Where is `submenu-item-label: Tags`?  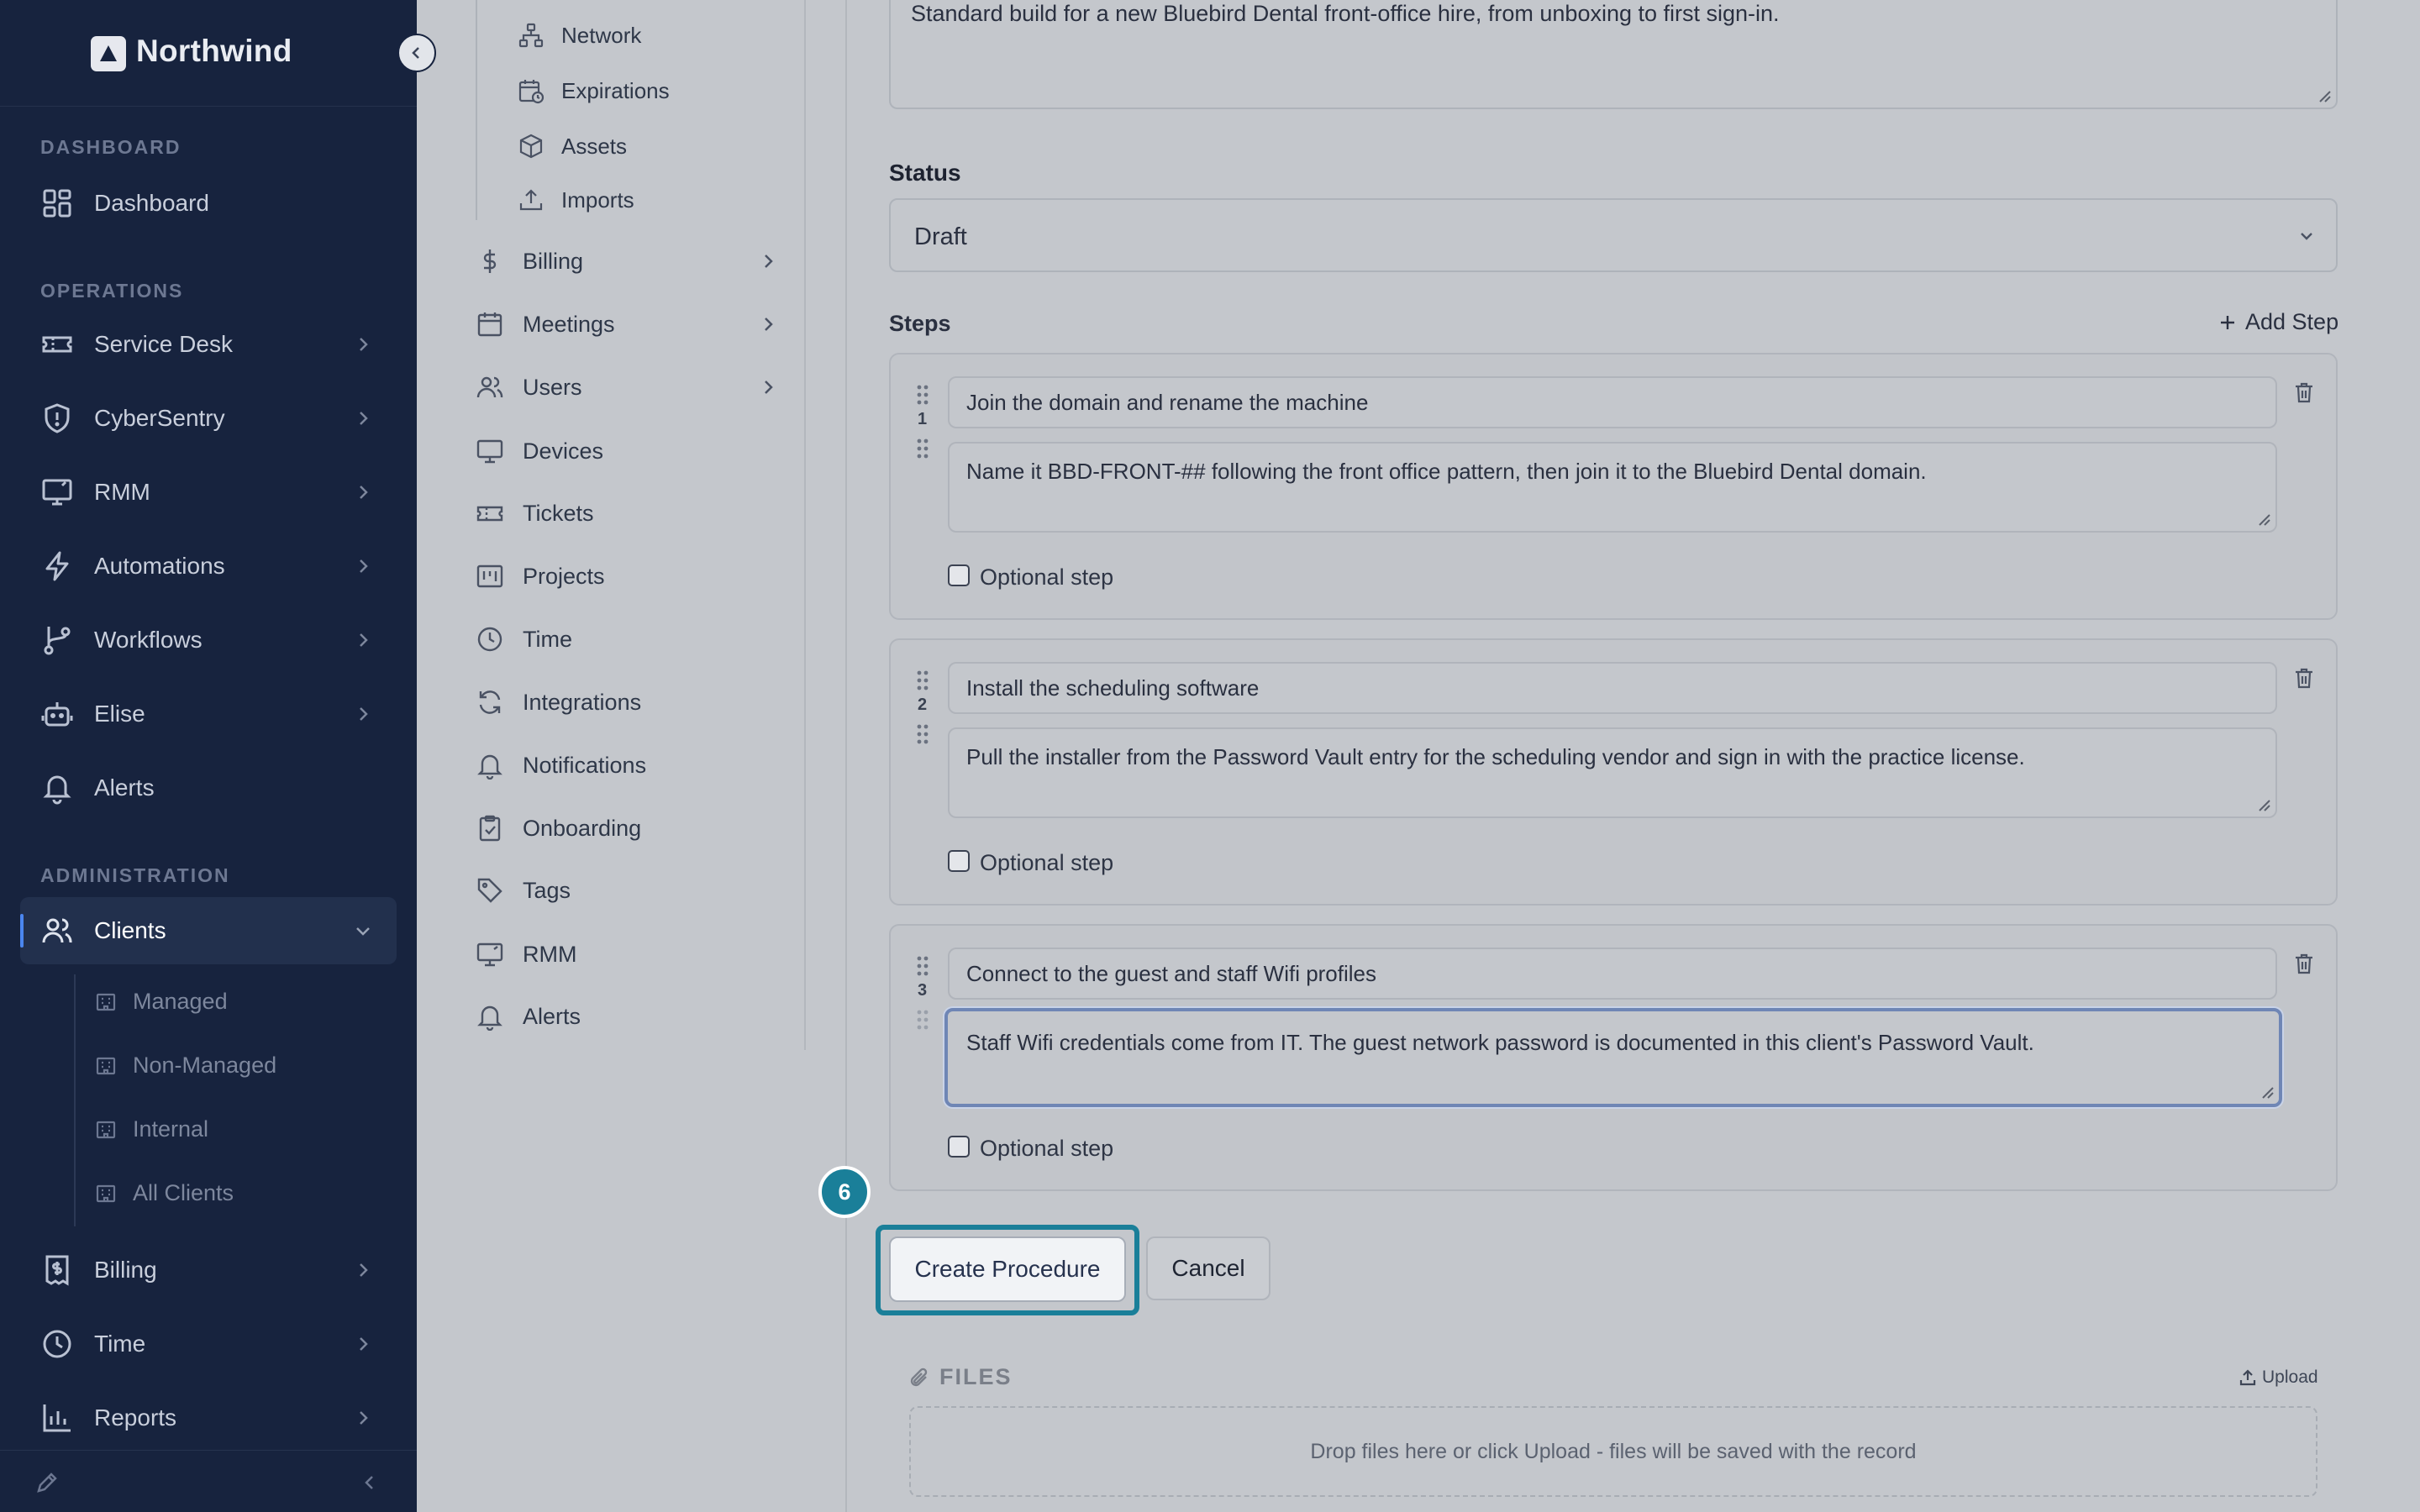
submenu-item-label: Tags is located at coordinates (547, 890).